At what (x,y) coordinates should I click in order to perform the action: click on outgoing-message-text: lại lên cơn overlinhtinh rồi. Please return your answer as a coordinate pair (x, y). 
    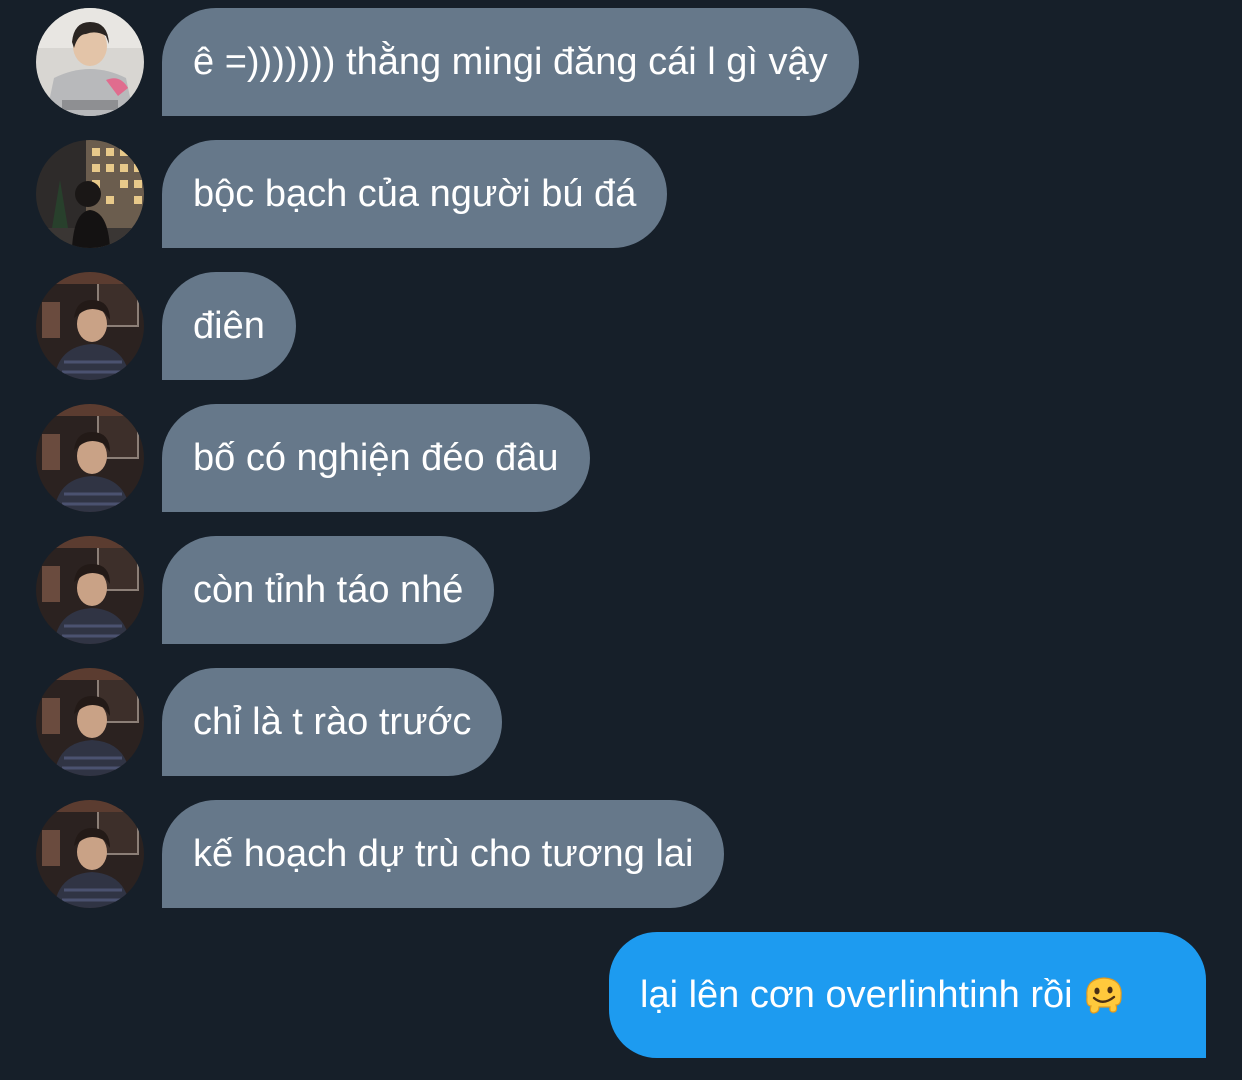
    Looking at the image, I should click on (856, 995).